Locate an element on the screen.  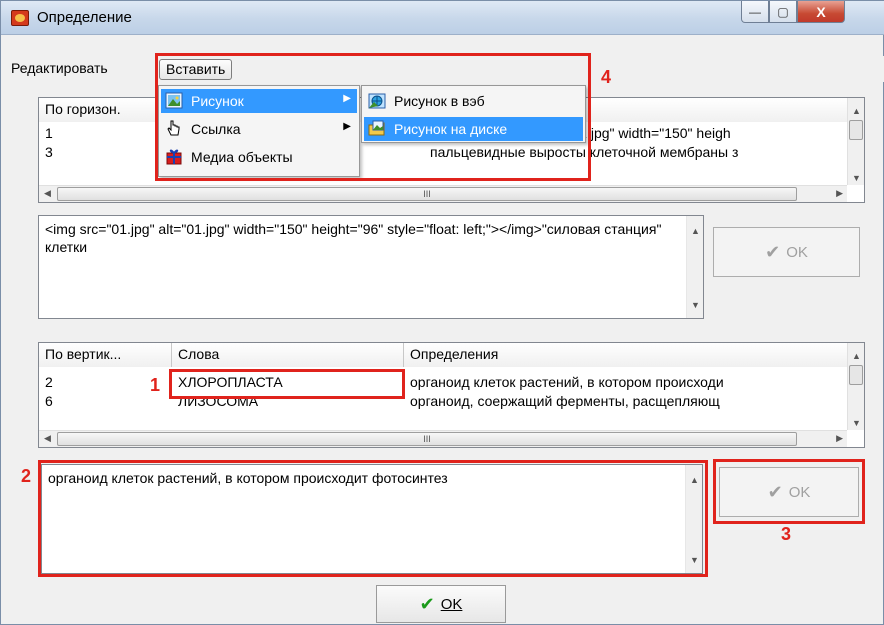
column-header-definitions: Определения is located at coordinates (626, 355).